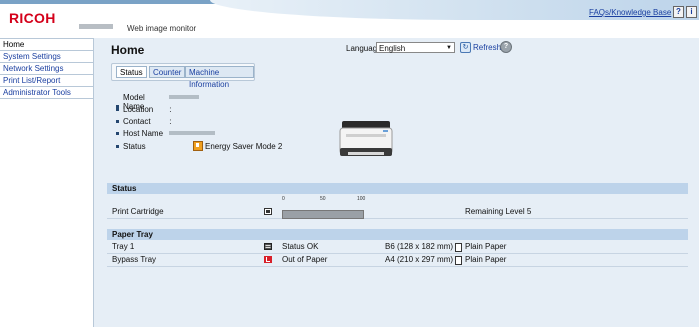 The width and height of the screenshot is (699, 327). Describe the element at coordinates (268, 246) in the screenshot. I see `tray-ok-icon` at that location.